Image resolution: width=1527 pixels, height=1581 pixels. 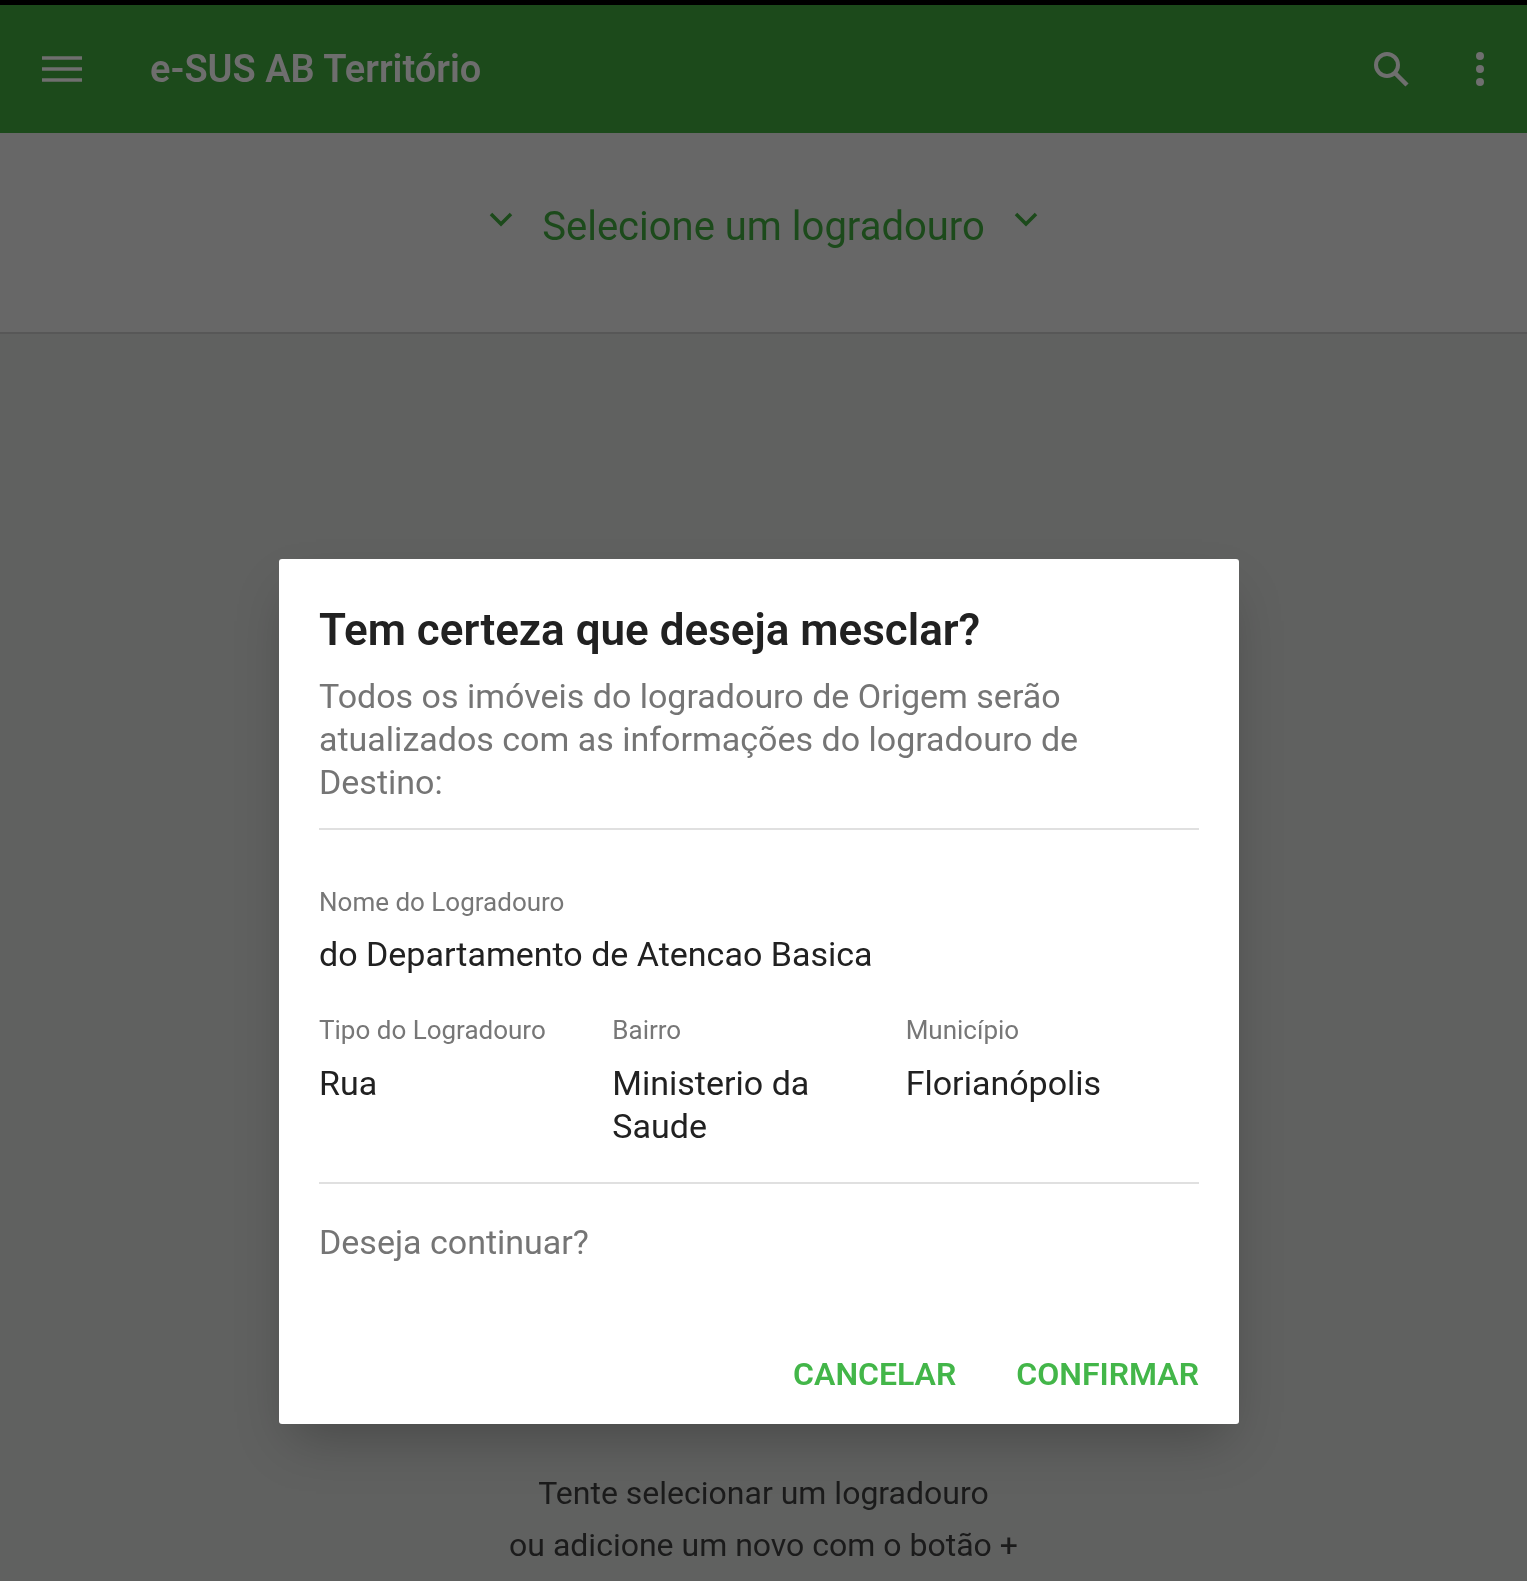 I want to click on empty-state-text: ou adicione um novo com o botão +, so click(x=763, y=1545).